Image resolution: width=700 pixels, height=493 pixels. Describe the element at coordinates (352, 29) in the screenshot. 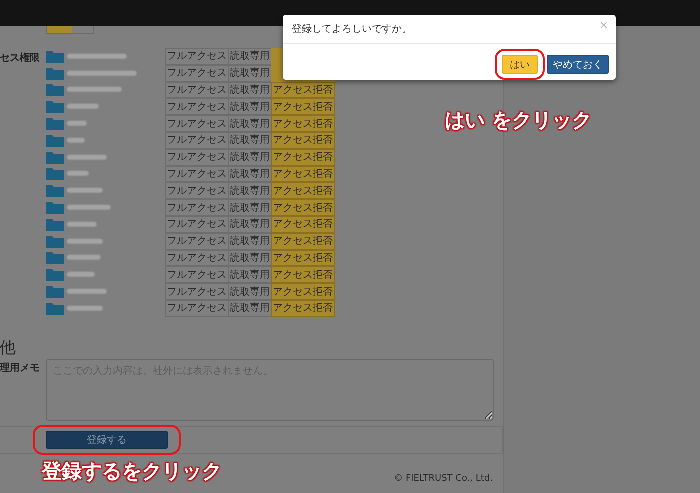

I see `dialog-message: 登録してよろしいですか。` at that location.